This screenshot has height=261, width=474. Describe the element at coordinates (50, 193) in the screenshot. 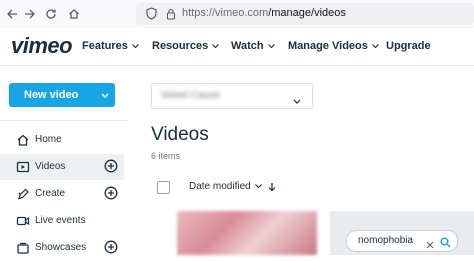

I see `sidebar-item-label: Create` at that location.